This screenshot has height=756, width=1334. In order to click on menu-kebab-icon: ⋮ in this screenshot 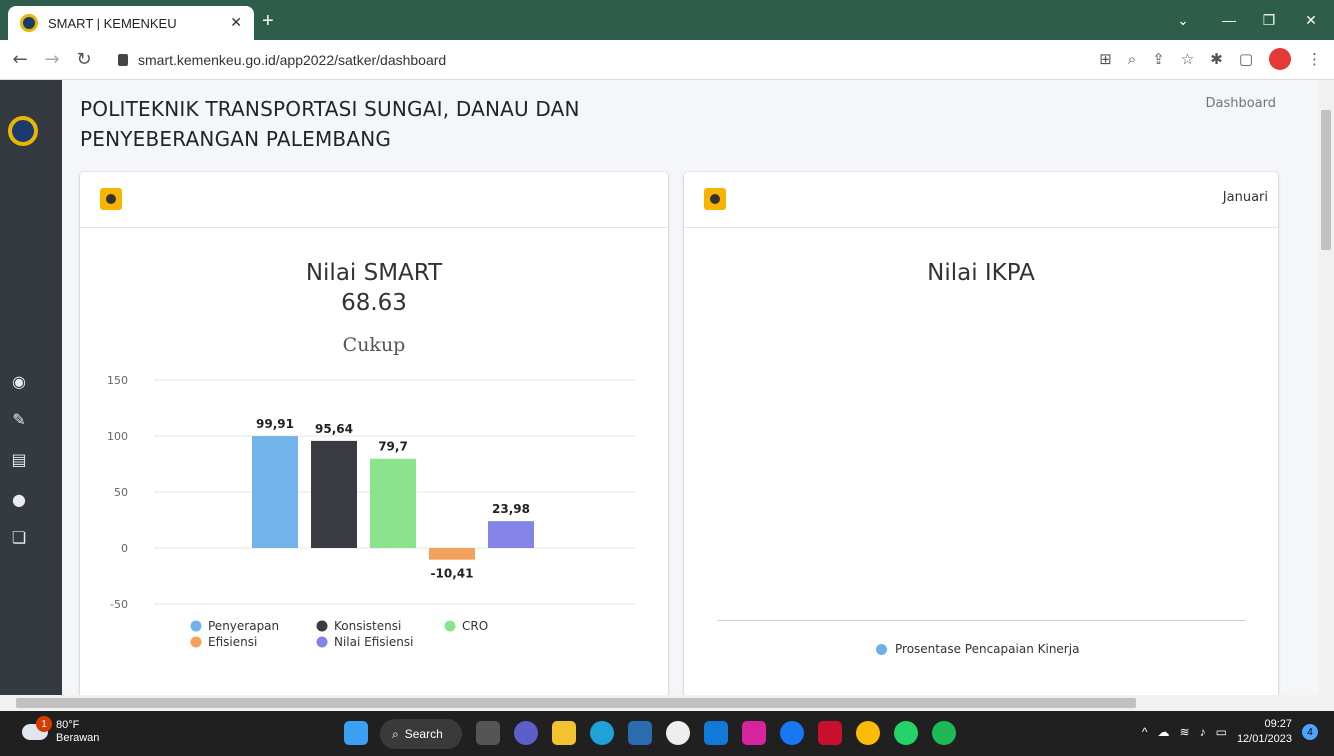, I will do `click(1314, 59)`.